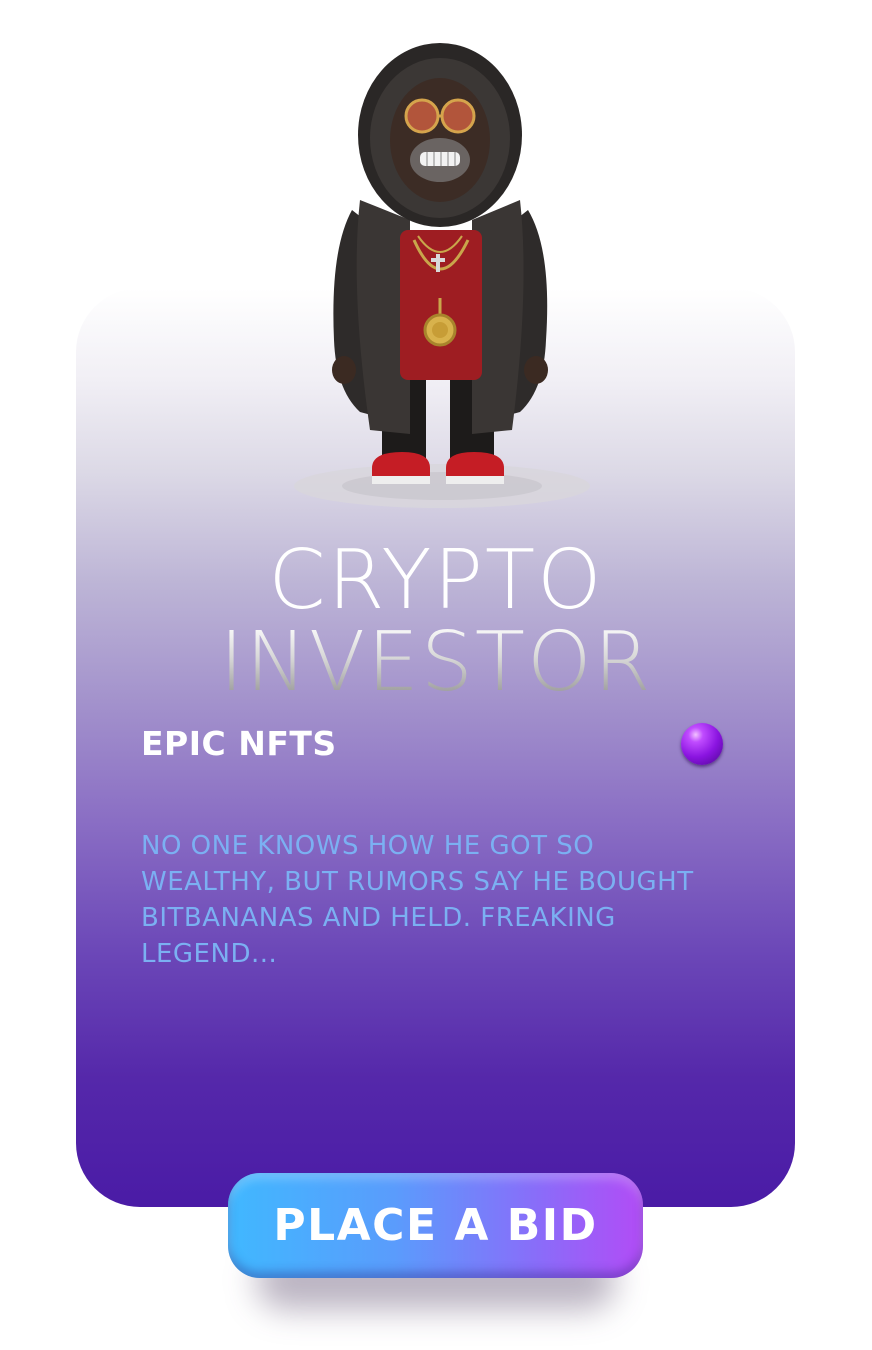 The image size is (872, 1350). What do you see at coordinates (436, 663) in the screenshot?
I see `nft-title-line-2: INVESTOR` at bounding box center [436, 663].